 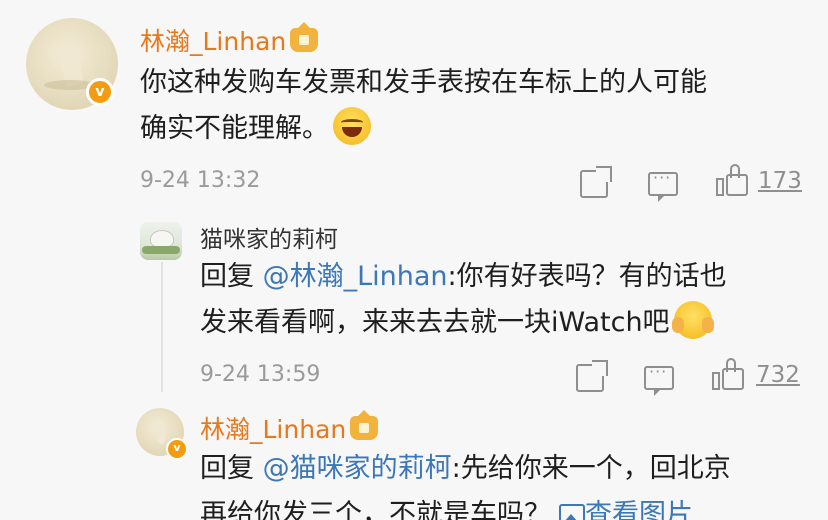 What do you see at coordinates (591, 468) in the screenshot?
I see `reply-2-text-line1: :先给你来一个，回北京` at bounding box center [591, 468].